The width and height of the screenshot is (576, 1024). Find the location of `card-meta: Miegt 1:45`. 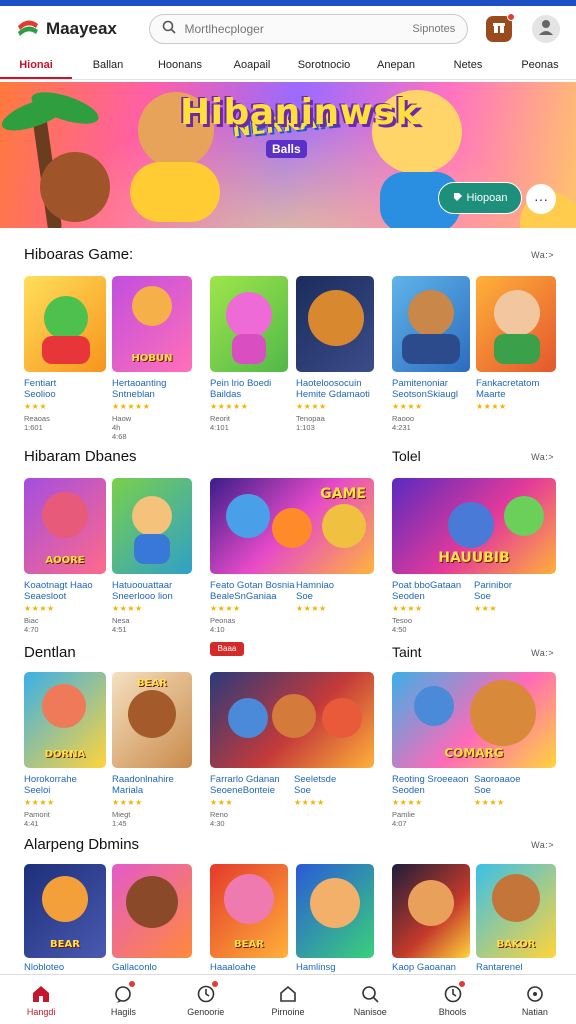

card-meta: Miegt 1:45 is located at coordinates (121, 819).